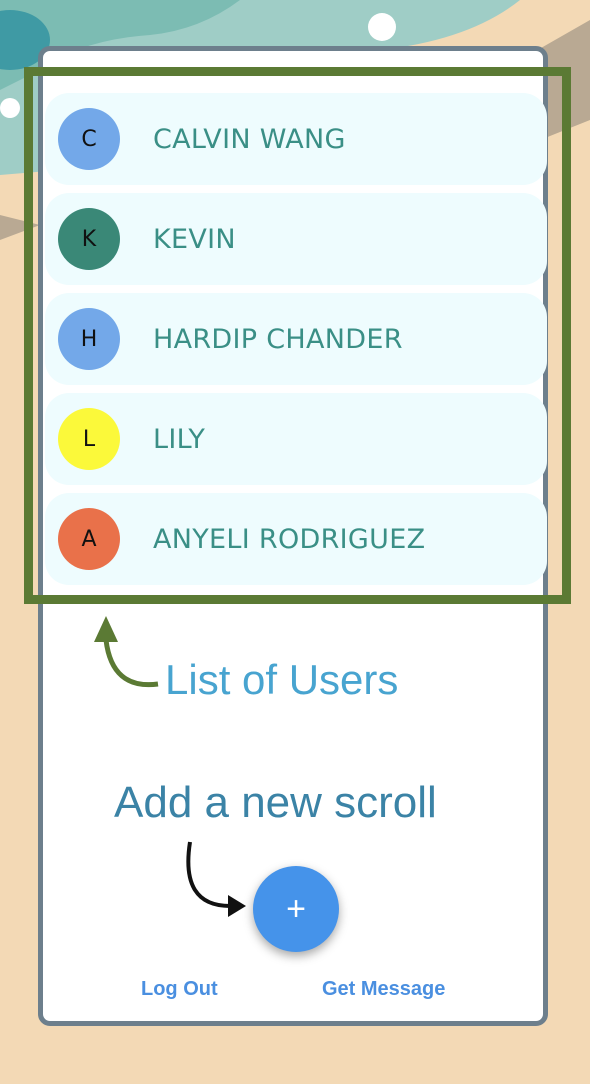  I want to click on add-new-scroll-caption: Add a new scroll, so click(275, 802).